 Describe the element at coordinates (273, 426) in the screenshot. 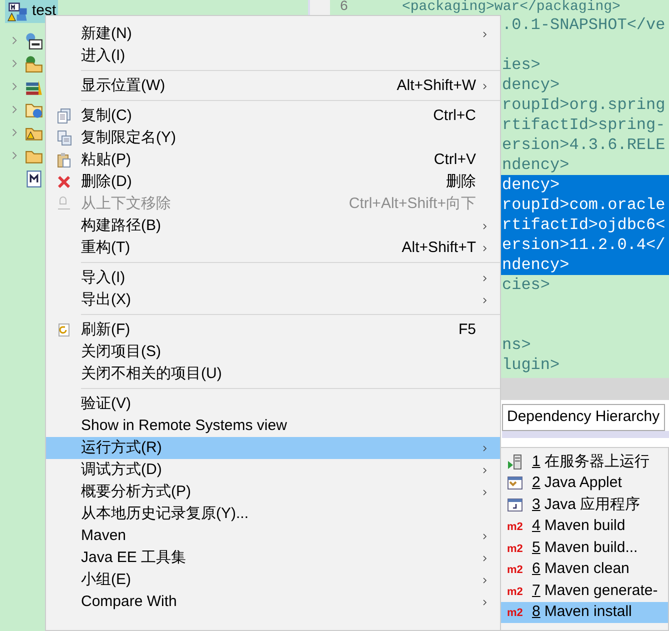

I see `menu-item: Show in Remote Systems view` at that location.